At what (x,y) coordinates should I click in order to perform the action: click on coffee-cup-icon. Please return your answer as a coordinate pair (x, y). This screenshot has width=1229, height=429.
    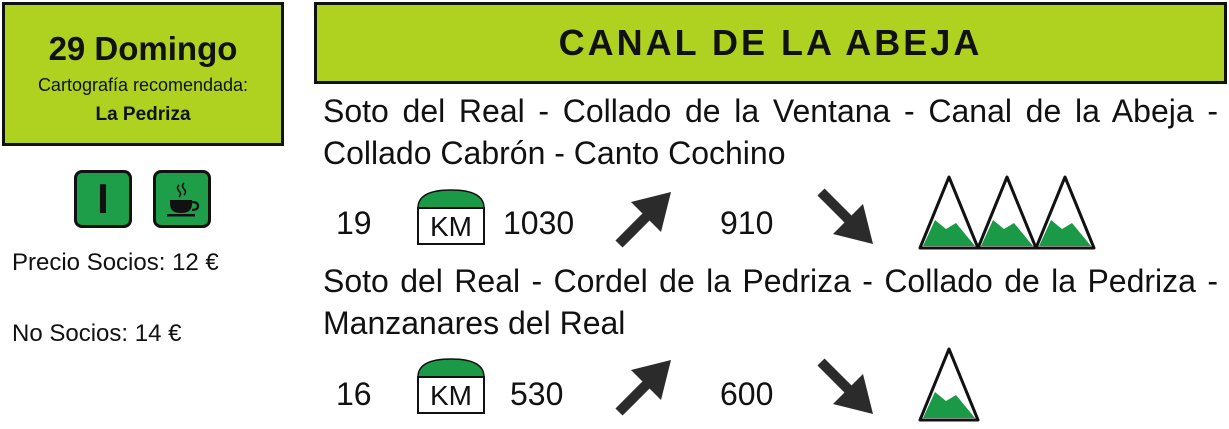
    Looking at the image, I should click on (182, 199).